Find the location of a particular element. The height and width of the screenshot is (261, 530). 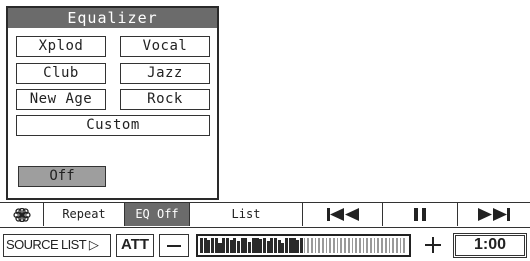

skip-forward-icon is located at coordinates (494, 214).